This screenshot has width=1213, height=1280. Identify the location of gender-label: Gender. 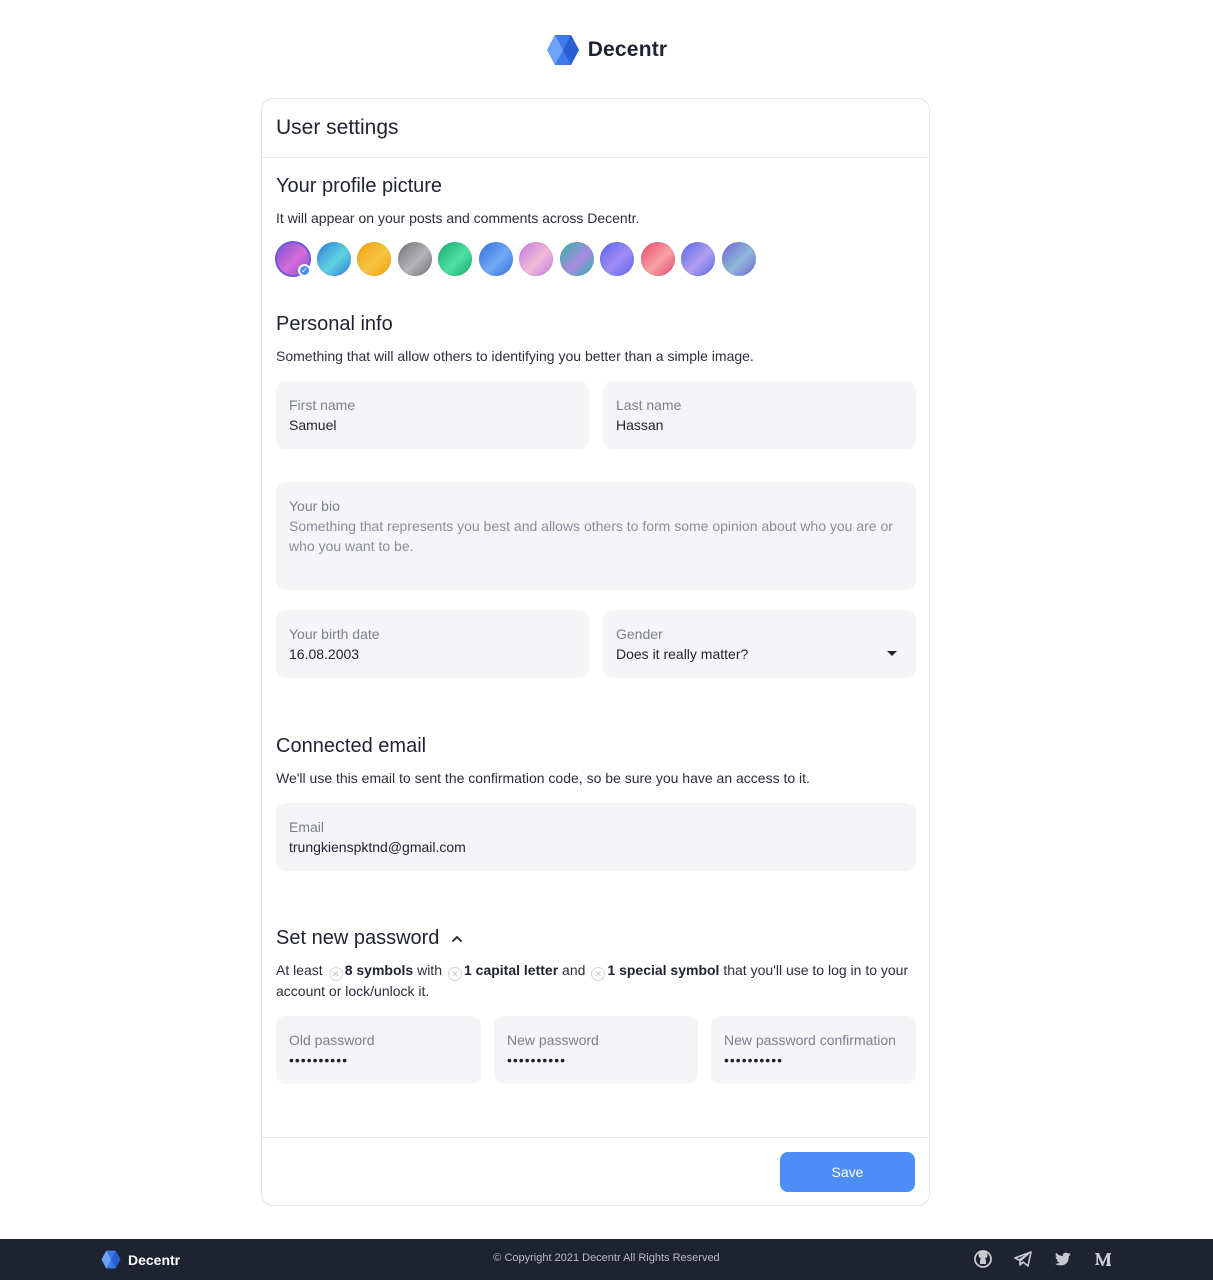
(639, 634).